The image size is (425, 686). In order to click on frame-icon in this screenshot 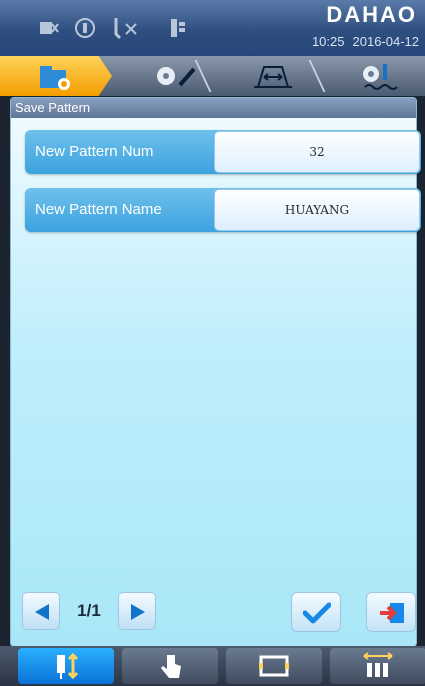, I will do `click(274, 666)`.